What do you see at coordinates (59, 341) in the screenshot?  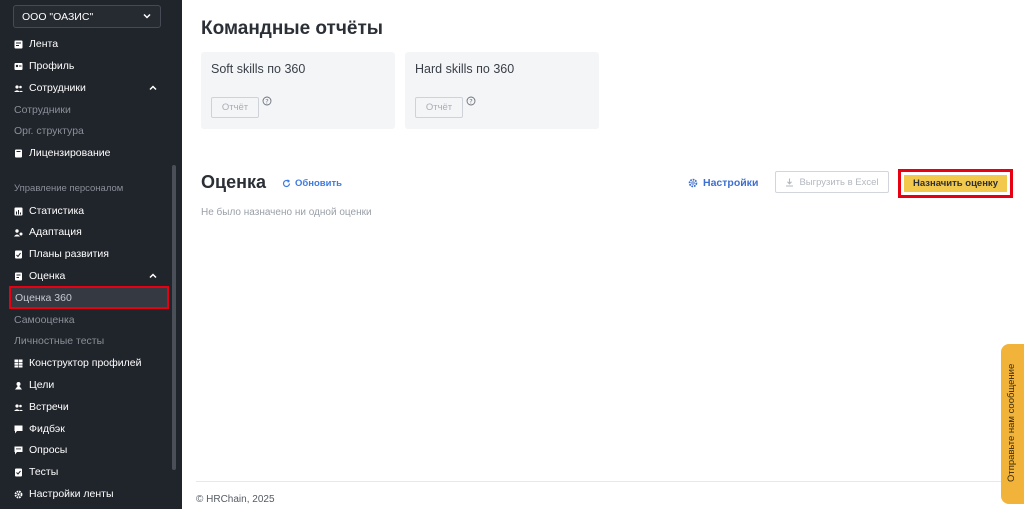 I see `sidebar-subitem-personality-tests: Личностные тесты` at bounding box center [59, 341].